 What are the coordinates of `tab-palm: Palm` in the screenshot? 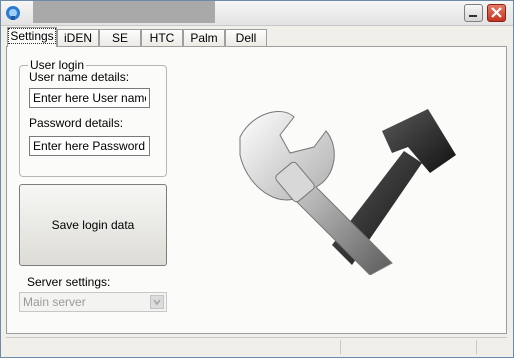 It's located at (204, 37).